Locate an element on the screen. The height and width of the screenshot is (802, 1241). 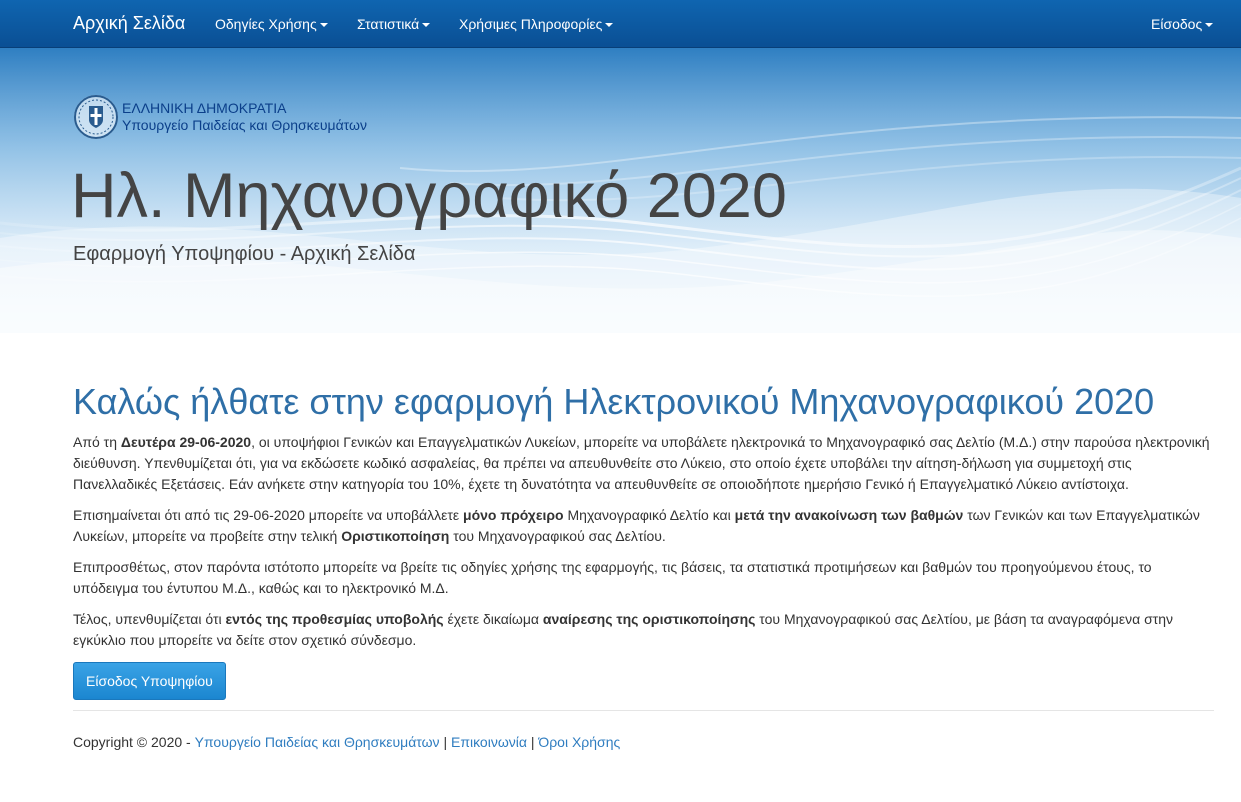
nav-menu-user-guide-label: Οδηγίες Χρήσης is located at coordinates (266, 24).